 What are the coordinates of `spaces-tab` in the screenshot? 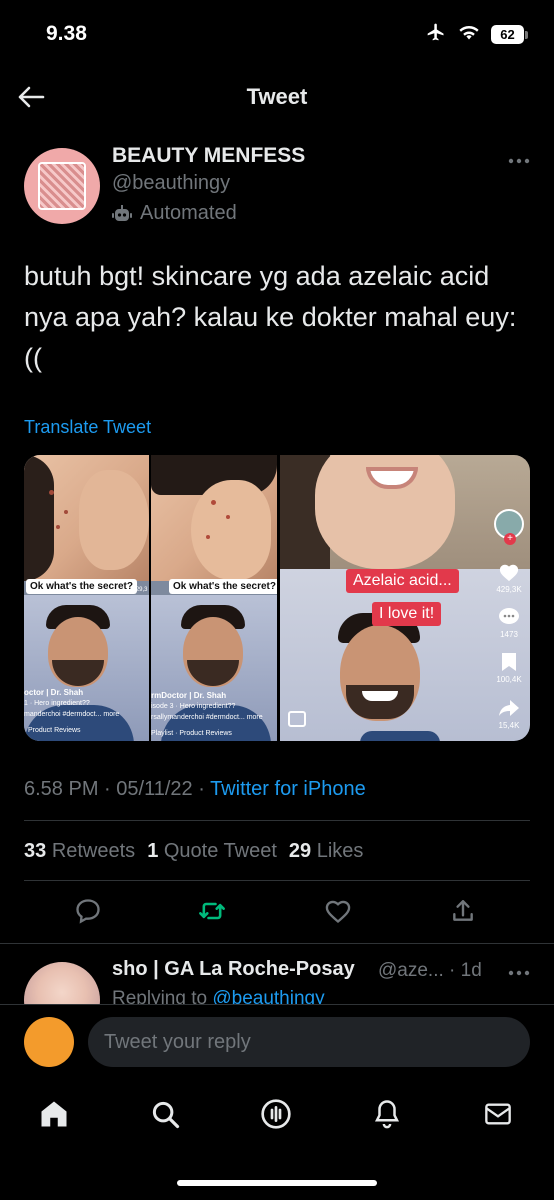 It's located at (276, 1114).